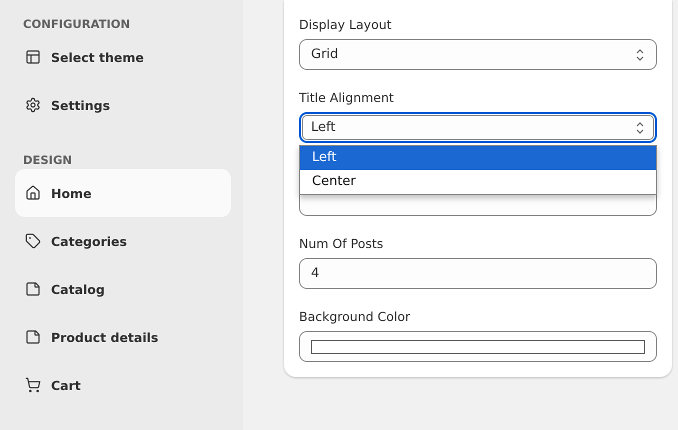  Describe the element at coordinates (341, 244) in the screenshot. I see `field-label: Num Of Posts` at that location.